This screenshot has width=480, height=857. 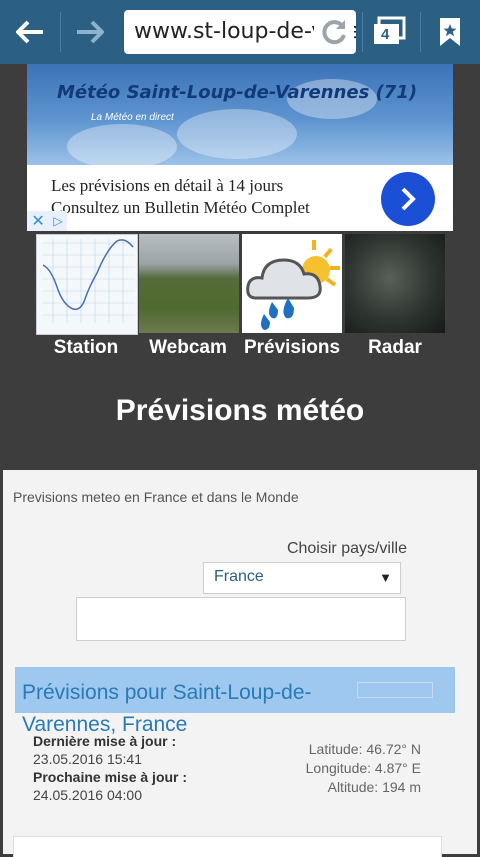 What do you see at coordinates (374, 787) in the screenshot?
I see `altitude-text: Altitude: 194 m` at bounding box center [374, 787].